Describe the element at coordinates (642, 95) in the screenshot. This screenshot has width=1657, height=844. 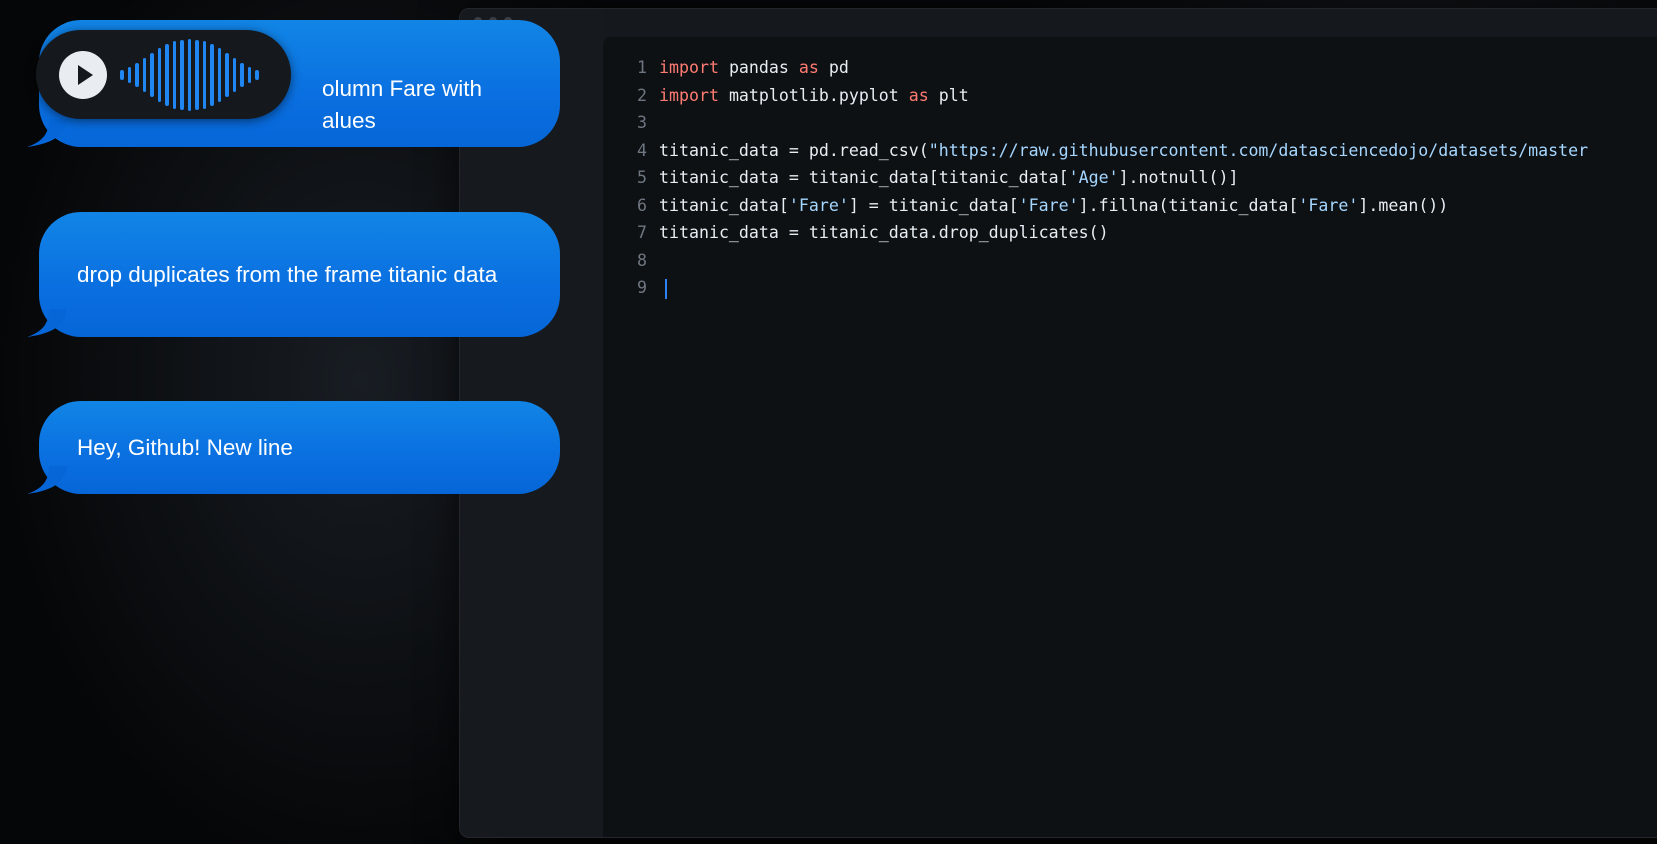
I see `line-number: 2` at that location.